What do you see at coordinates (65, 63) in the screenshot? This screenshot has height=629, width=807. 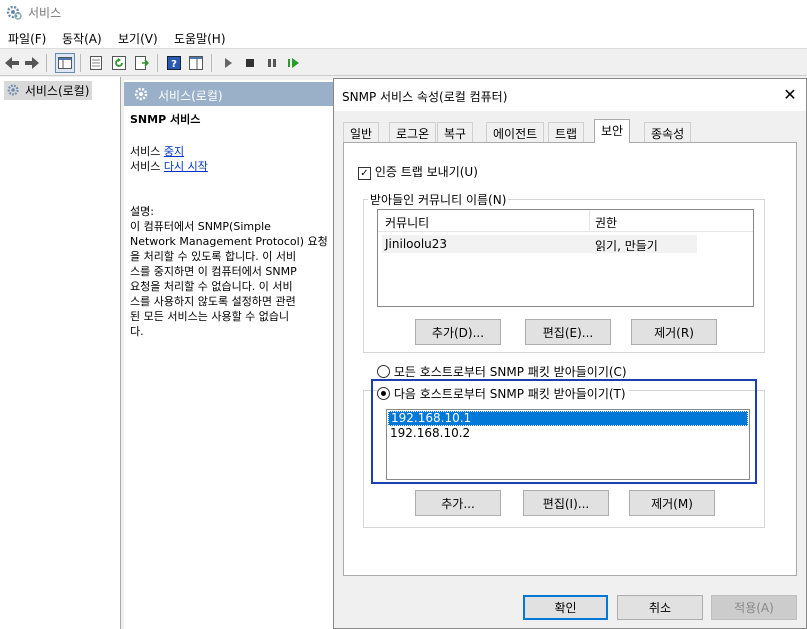 I see `console-tree-icon` at bounding box center [65, 63].